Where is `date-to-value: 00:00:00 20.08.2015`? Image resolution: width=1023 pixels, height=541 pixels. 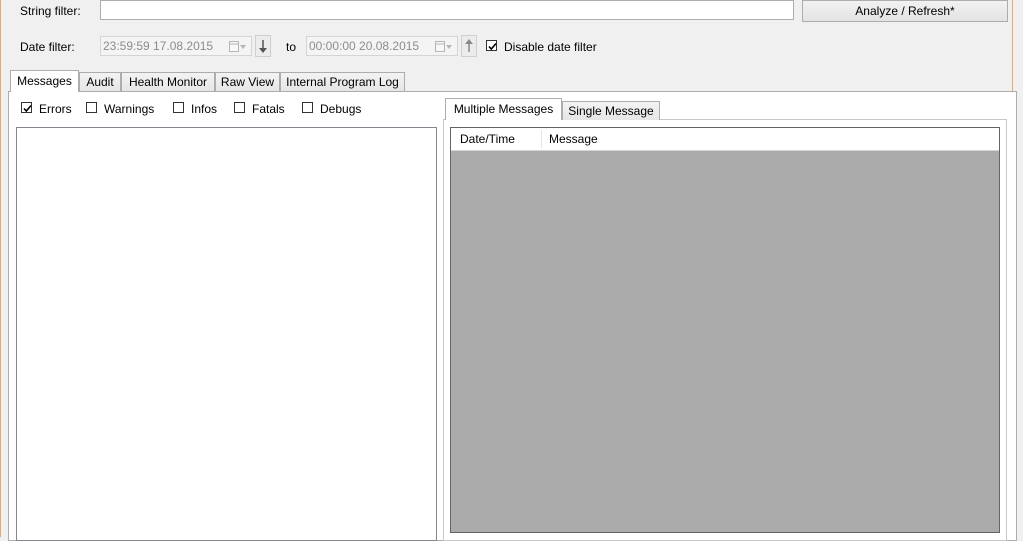
date-to-value: 00:00:00 20.08.2015 is located at coordinates (364, 46).